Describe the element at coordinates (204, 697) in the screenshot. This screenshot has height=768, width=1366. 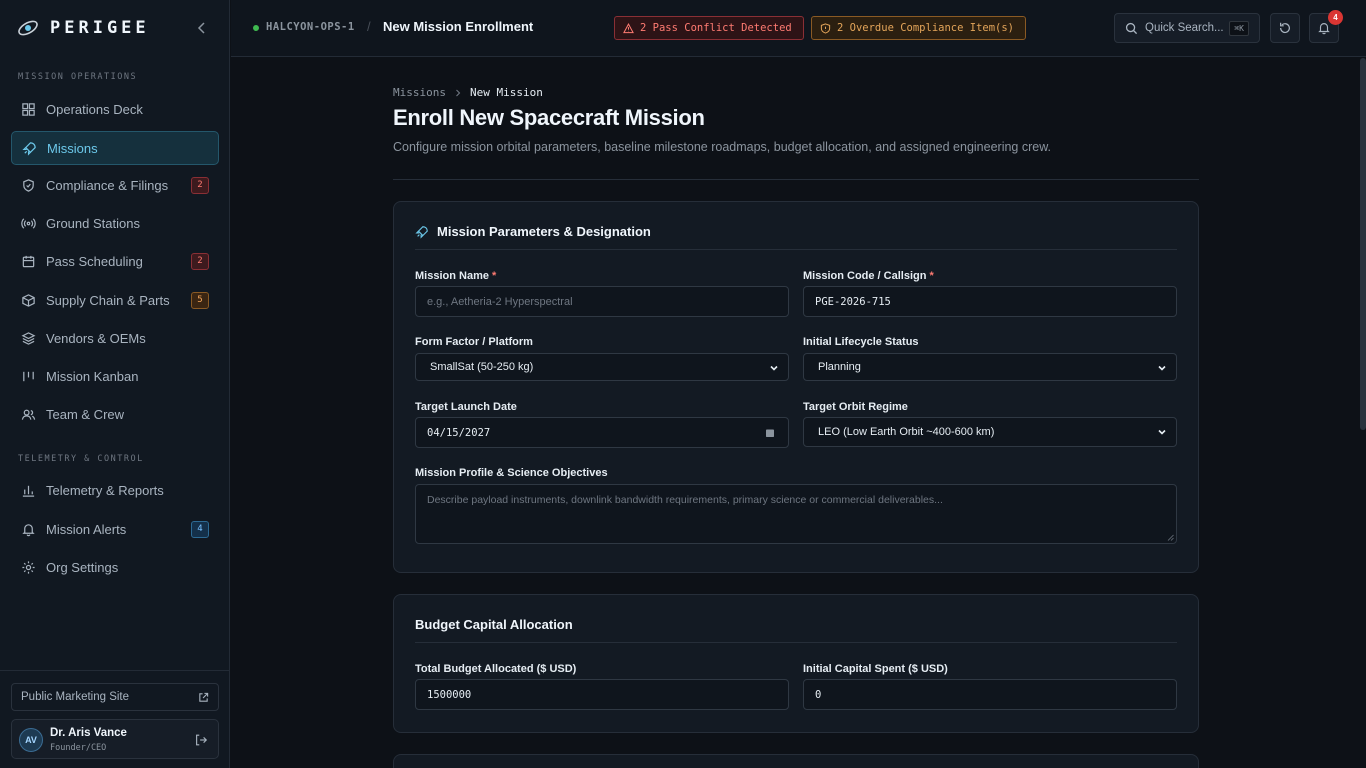
I see `external-link-icon` at that location.